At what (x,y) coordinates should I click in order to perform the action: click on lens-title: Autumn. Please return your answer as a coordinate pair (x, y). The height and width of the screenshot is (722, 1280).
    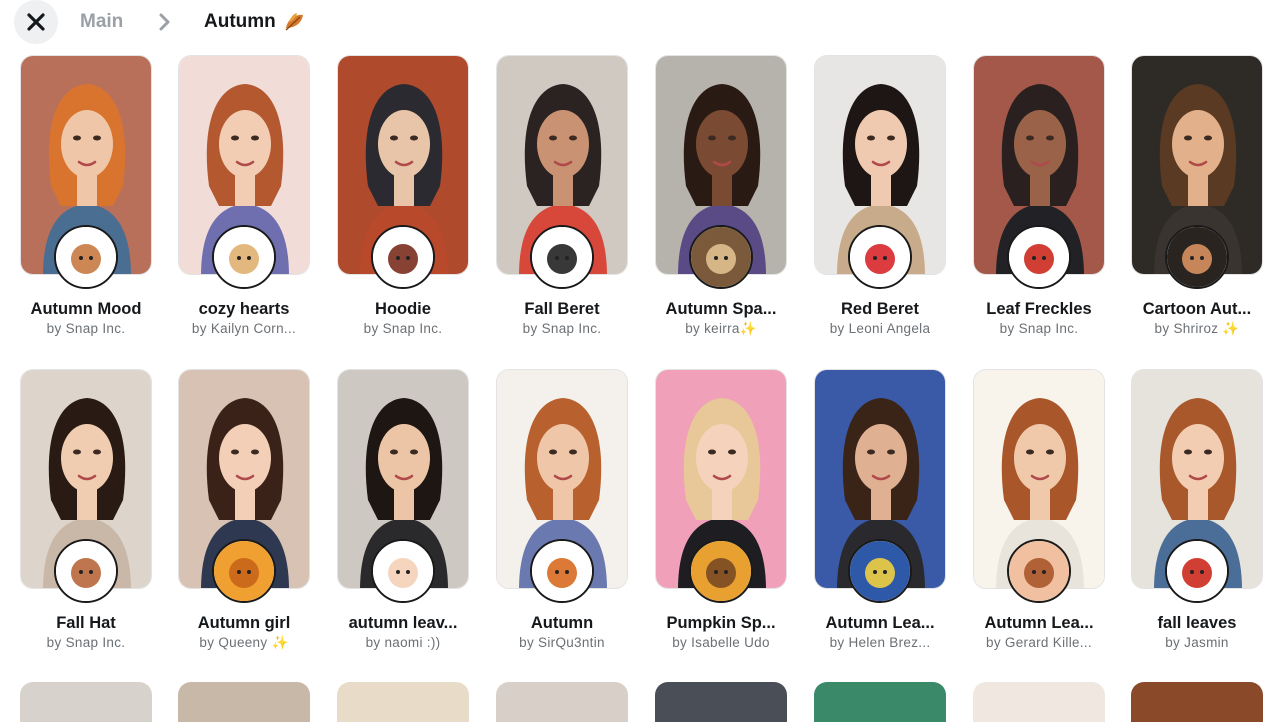
    Looking at the image, I should click on (562, 623).